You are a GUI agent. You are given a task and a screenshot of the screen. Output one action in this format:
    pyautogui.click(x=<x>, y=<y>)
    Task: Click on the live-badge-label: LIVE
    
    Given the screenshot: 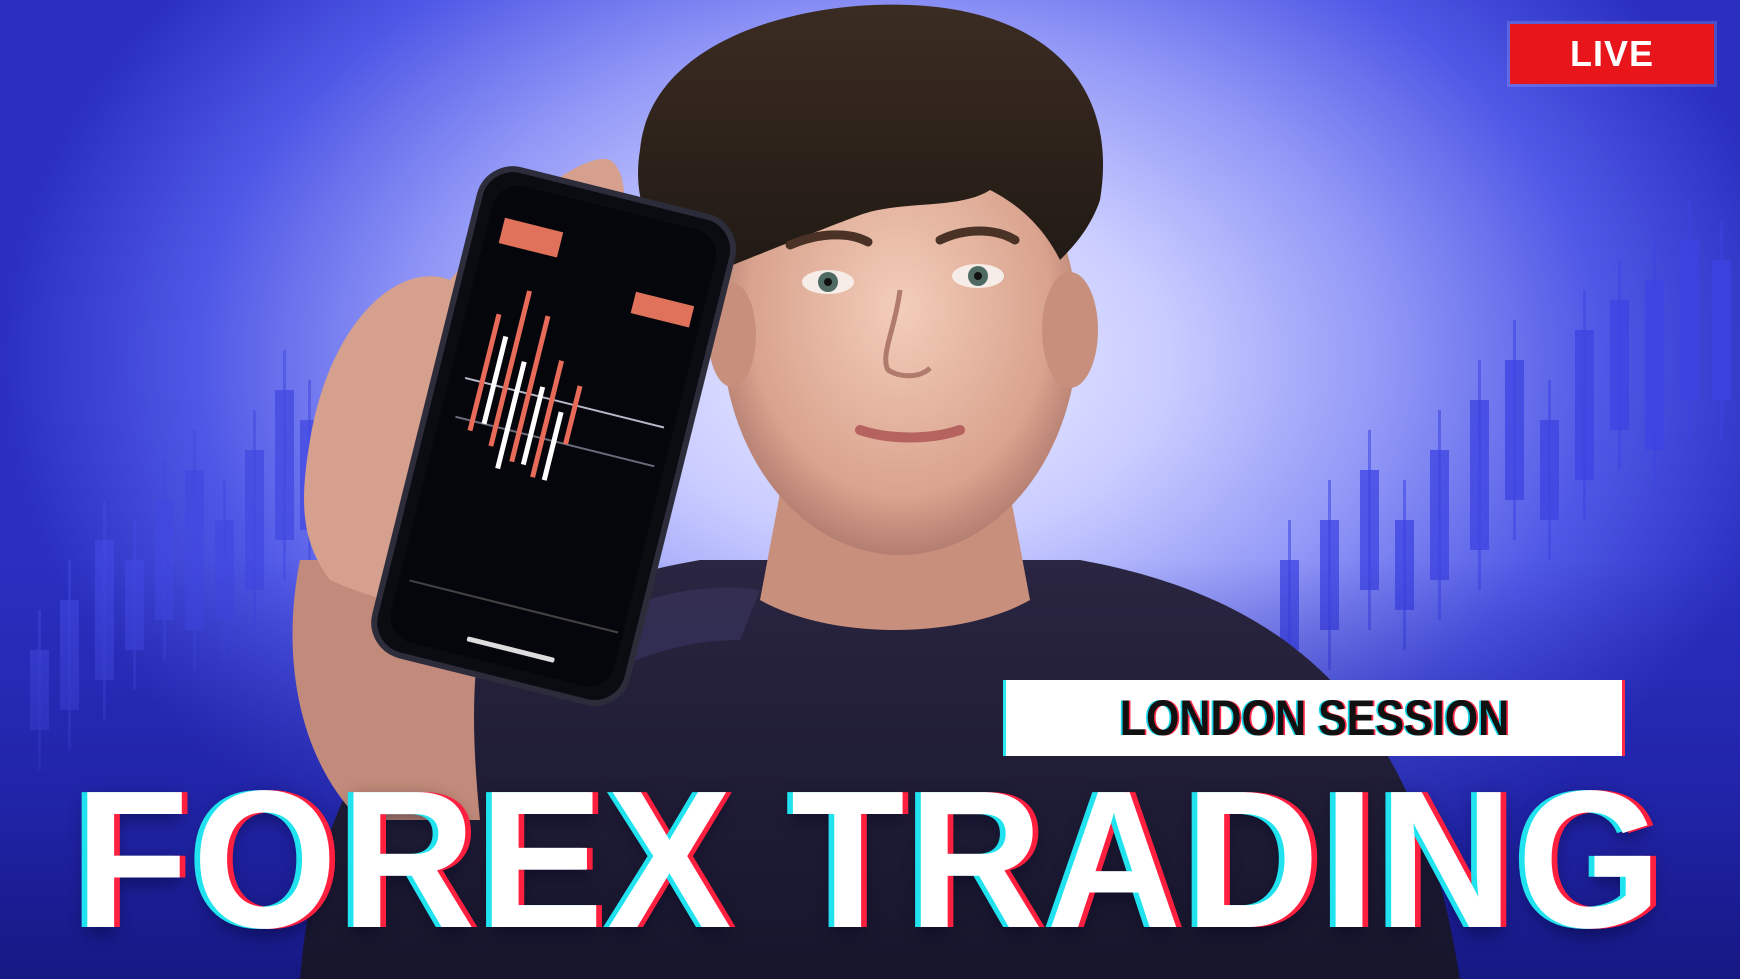 What is the action you would take?
    pyautogui.click(x=1611, y=53)
    